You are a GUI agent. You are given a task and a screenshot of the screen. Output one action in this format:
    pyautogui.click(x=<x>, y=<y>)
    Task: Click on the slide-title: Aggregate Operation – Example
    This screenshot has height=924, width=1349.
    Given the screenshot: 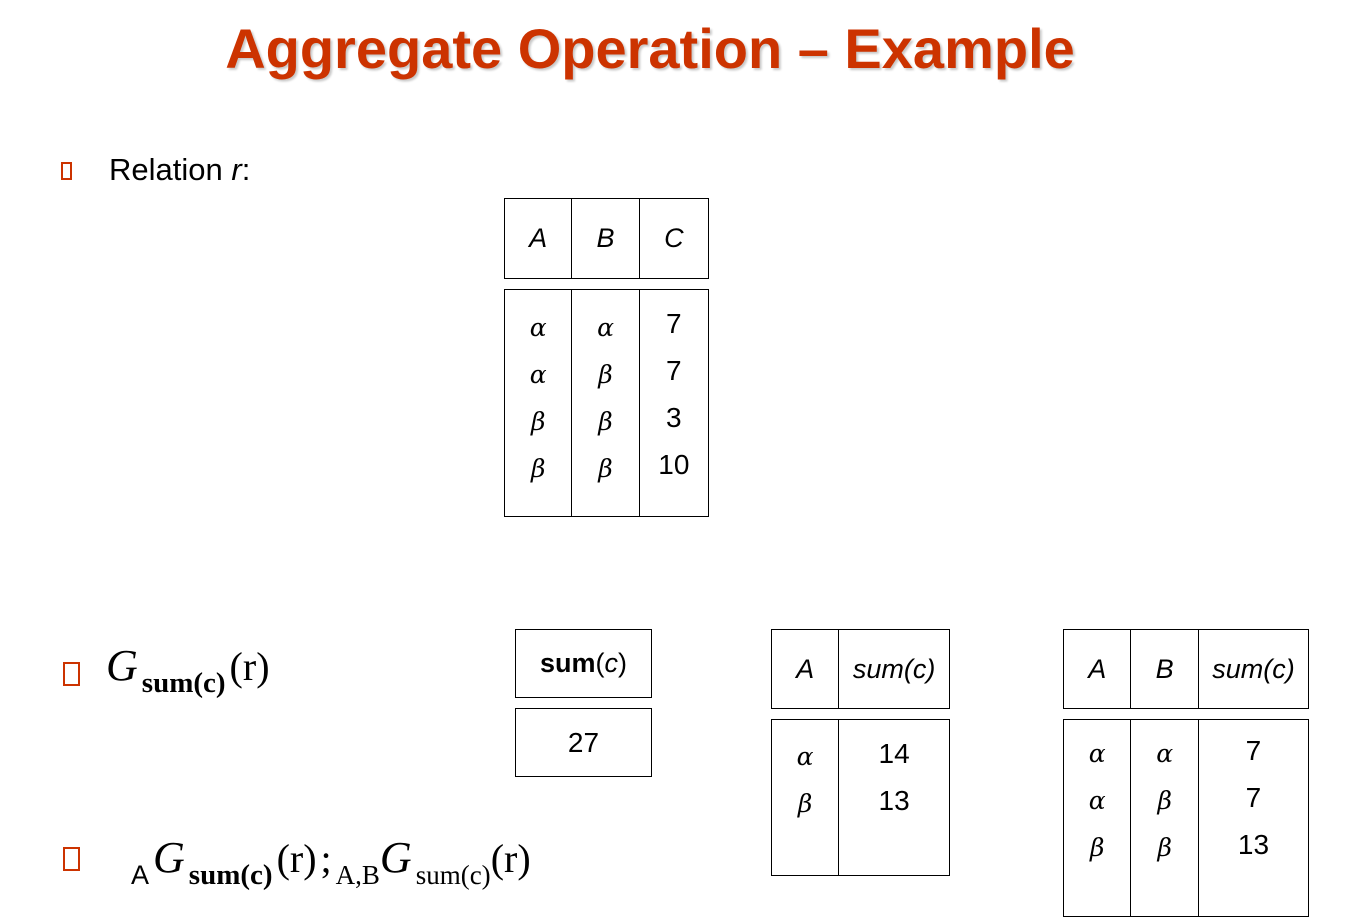 What is the action you would take?
    pyautogui.click(x=650, y=48)
    